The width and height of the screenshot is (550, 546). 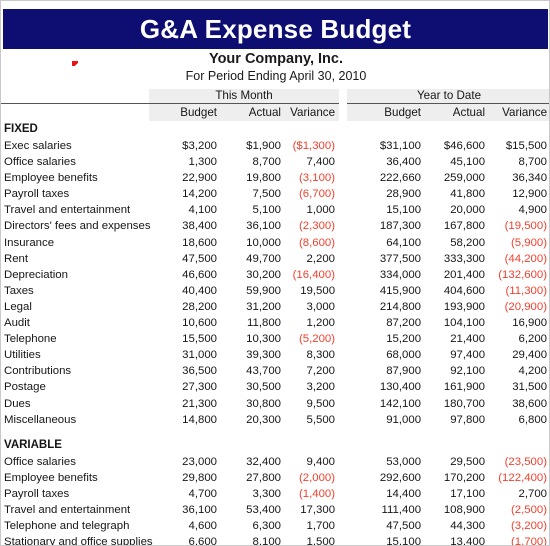 What do you see at coordinates (526, 226) in the screenshot?
I see `cell-ytd-variance: (19,500)` at bounding box center [526, 226].